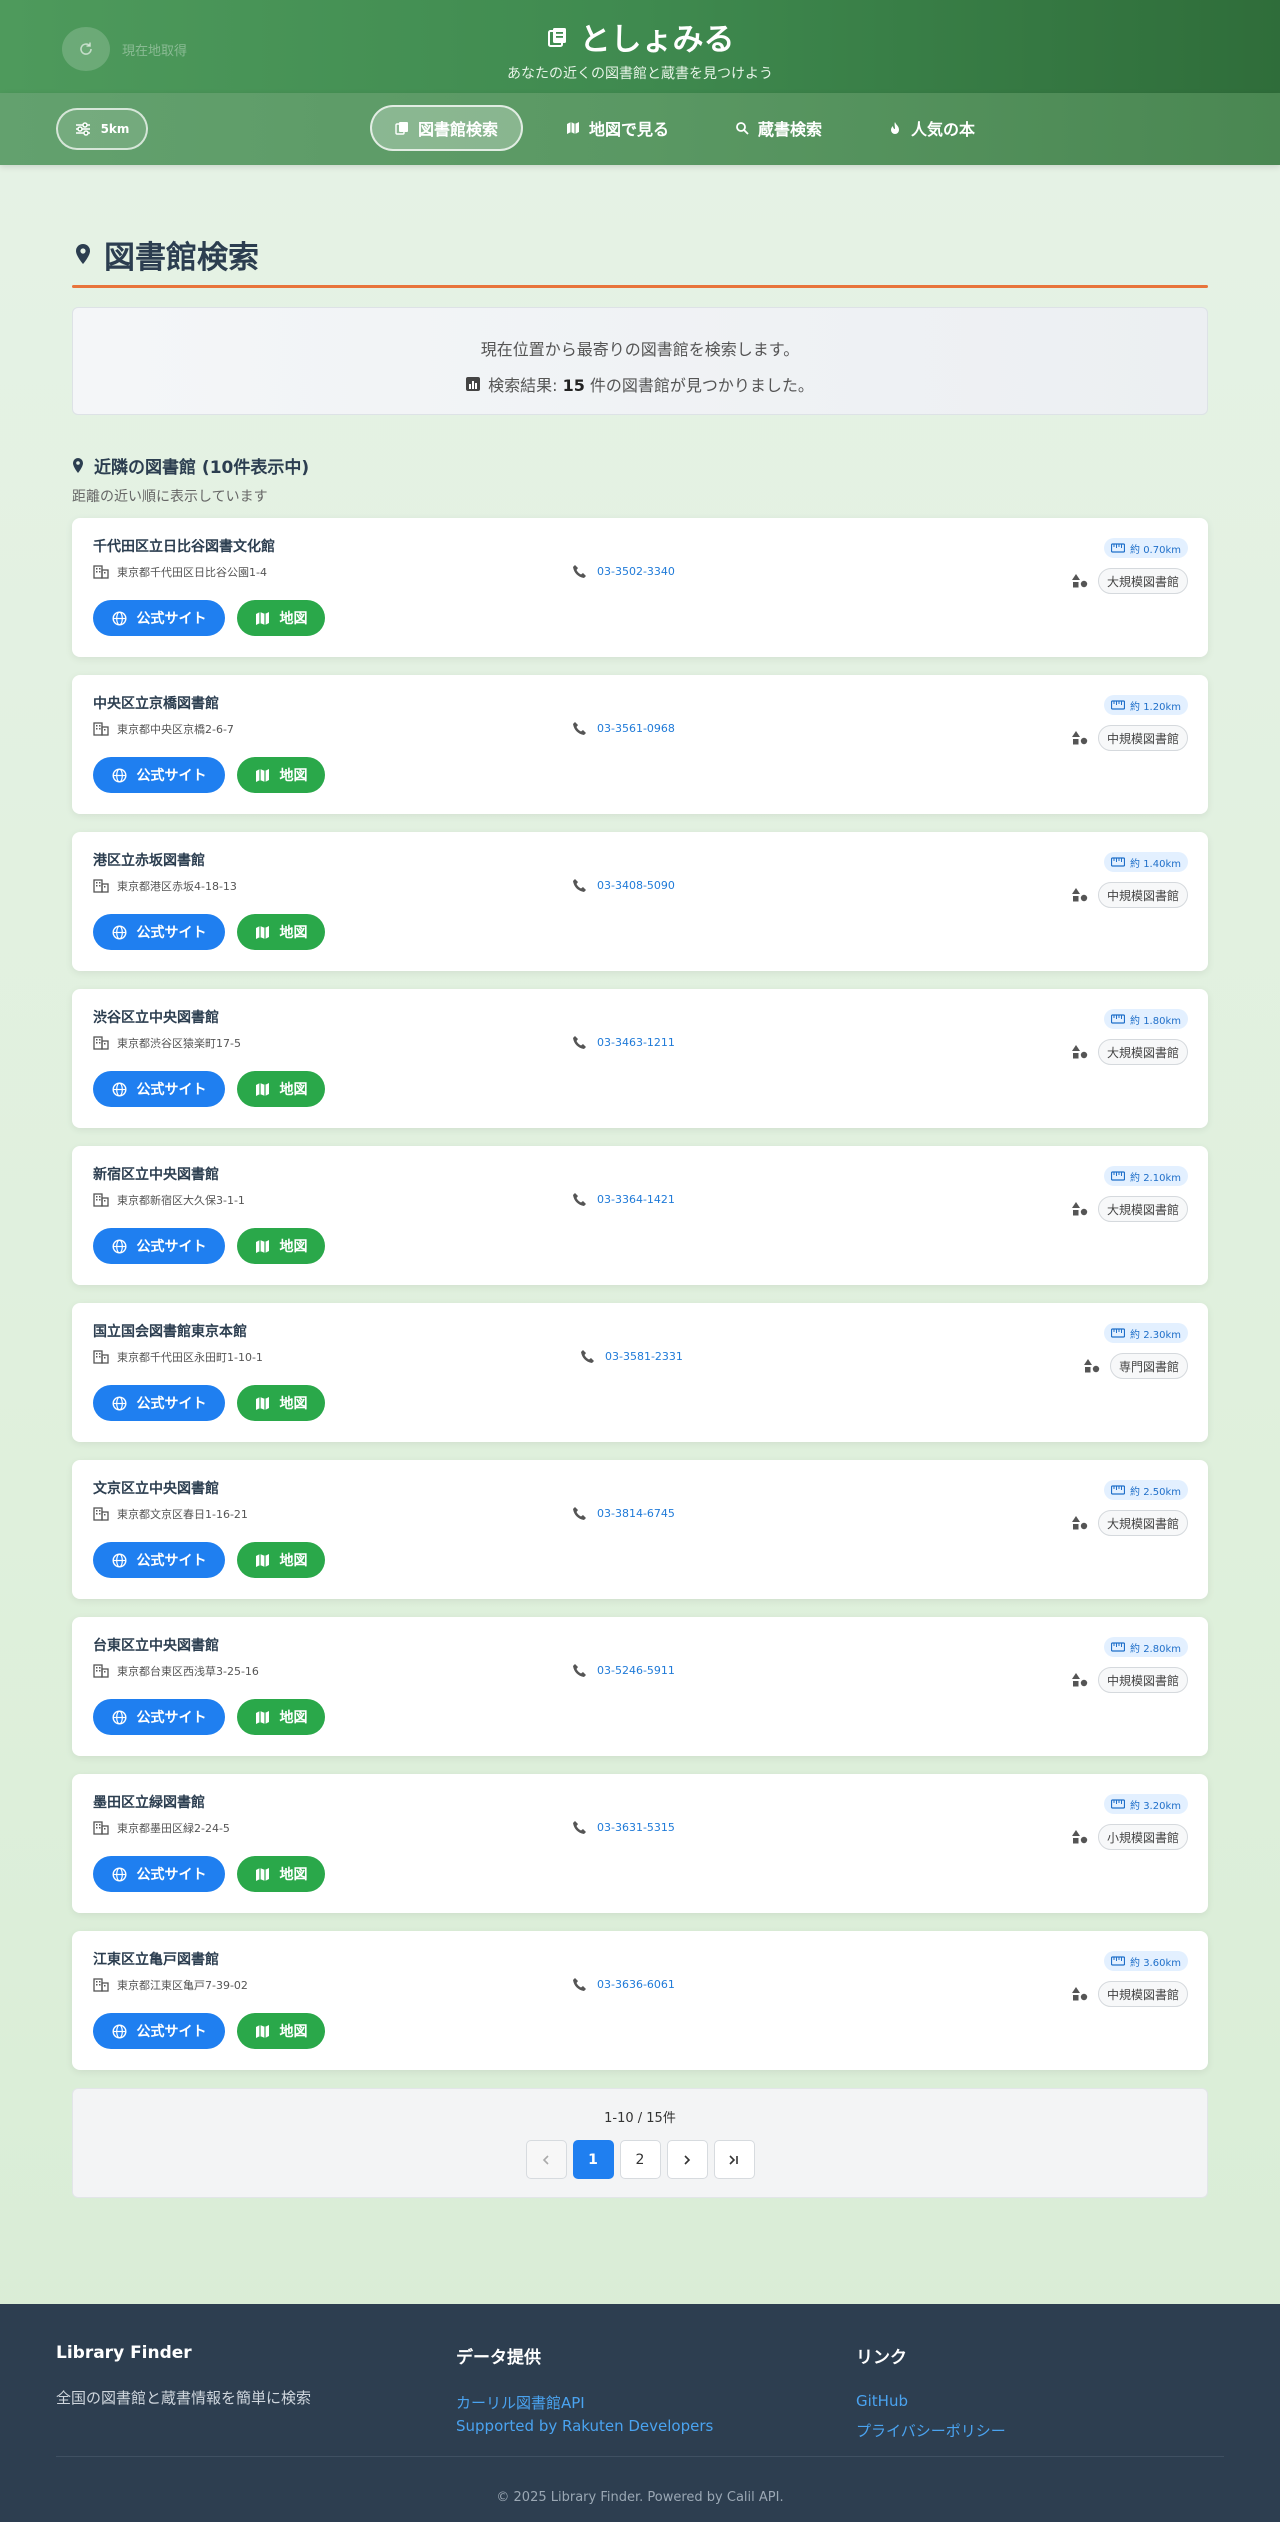 The width and height of the screenshot is (1280, 2522). Describe the element at coordinates (640, 384) in the screenshot. I see `search-result-count: 検索結果: 15 件の図書館が見つかりました。` at that location.